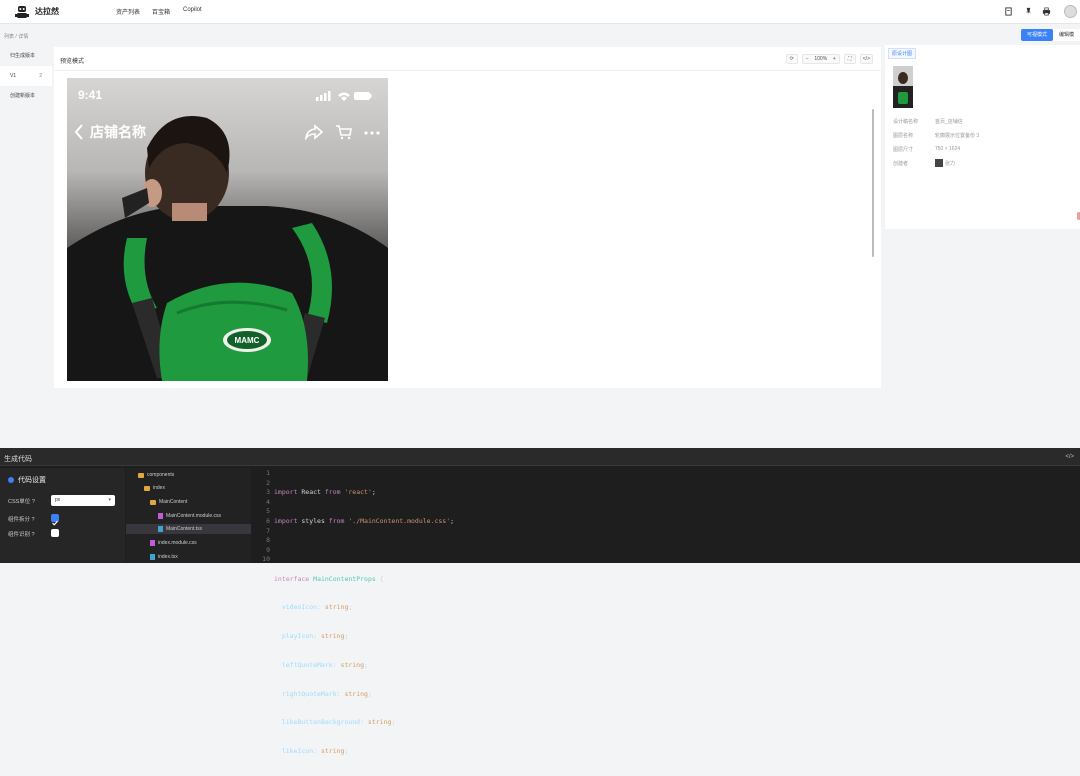  What do you see at coordinates (83, 500) in the screenshot?
I see `css-unit-select: px ▾` at bounding box center [83, 500].